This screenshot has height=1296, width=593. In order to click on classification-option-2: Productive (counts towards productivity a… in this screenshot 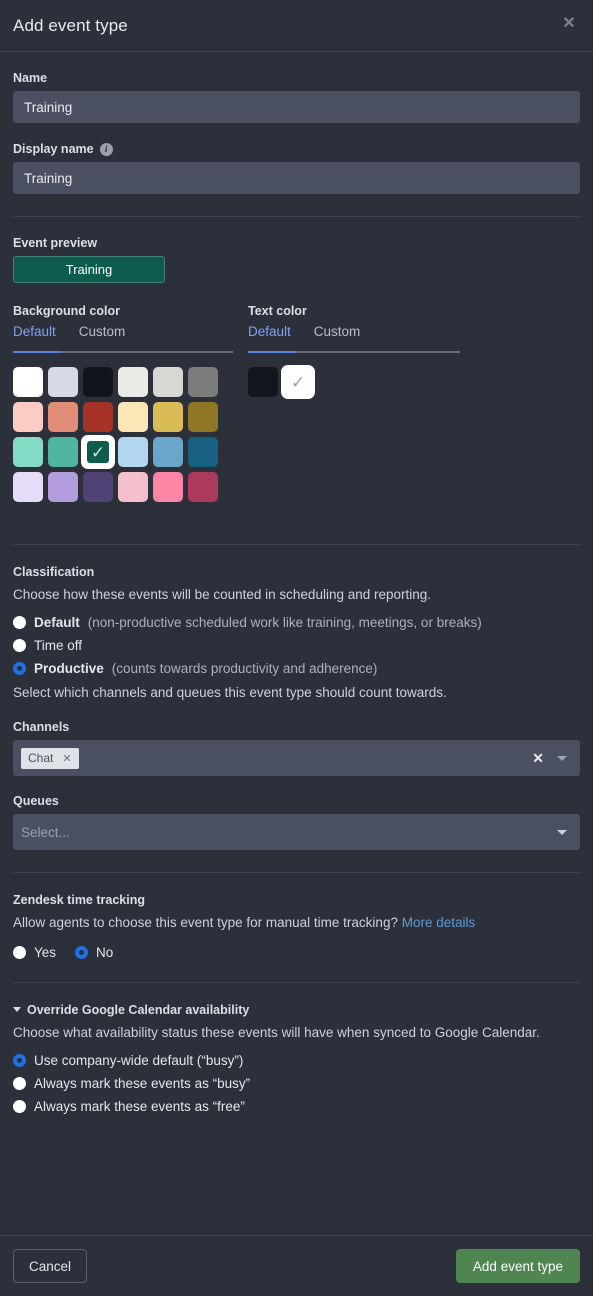, I will do `click(296, 668)`.